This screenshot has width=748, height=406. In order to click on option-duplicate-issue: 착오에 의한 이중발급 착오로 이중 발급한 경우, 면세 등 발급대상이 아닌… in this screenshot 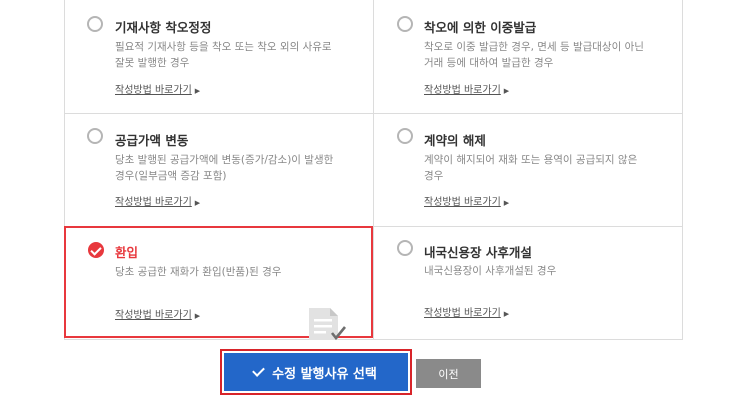, I will do `click(528, 56)`.